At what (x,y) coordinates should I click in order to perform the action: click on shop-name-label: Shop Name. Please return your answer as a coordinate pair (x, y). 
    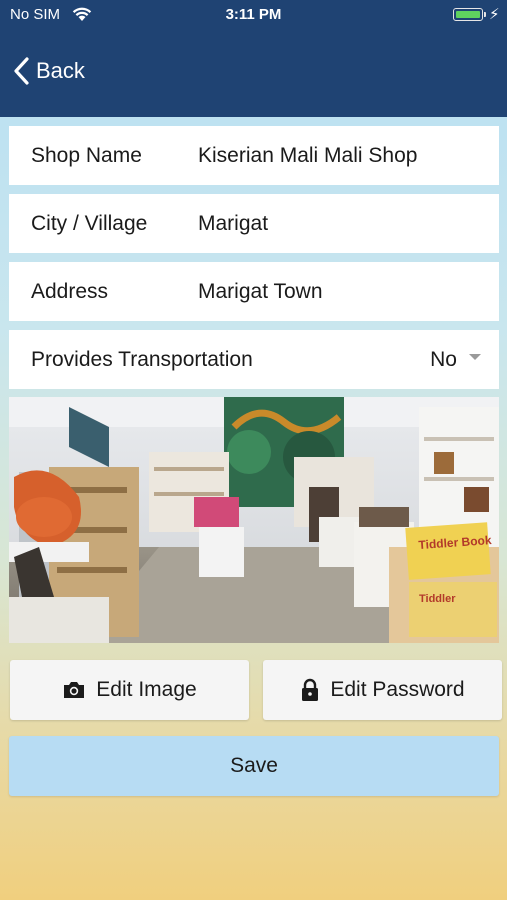
    Looking at the image, I should click on (86, 155).